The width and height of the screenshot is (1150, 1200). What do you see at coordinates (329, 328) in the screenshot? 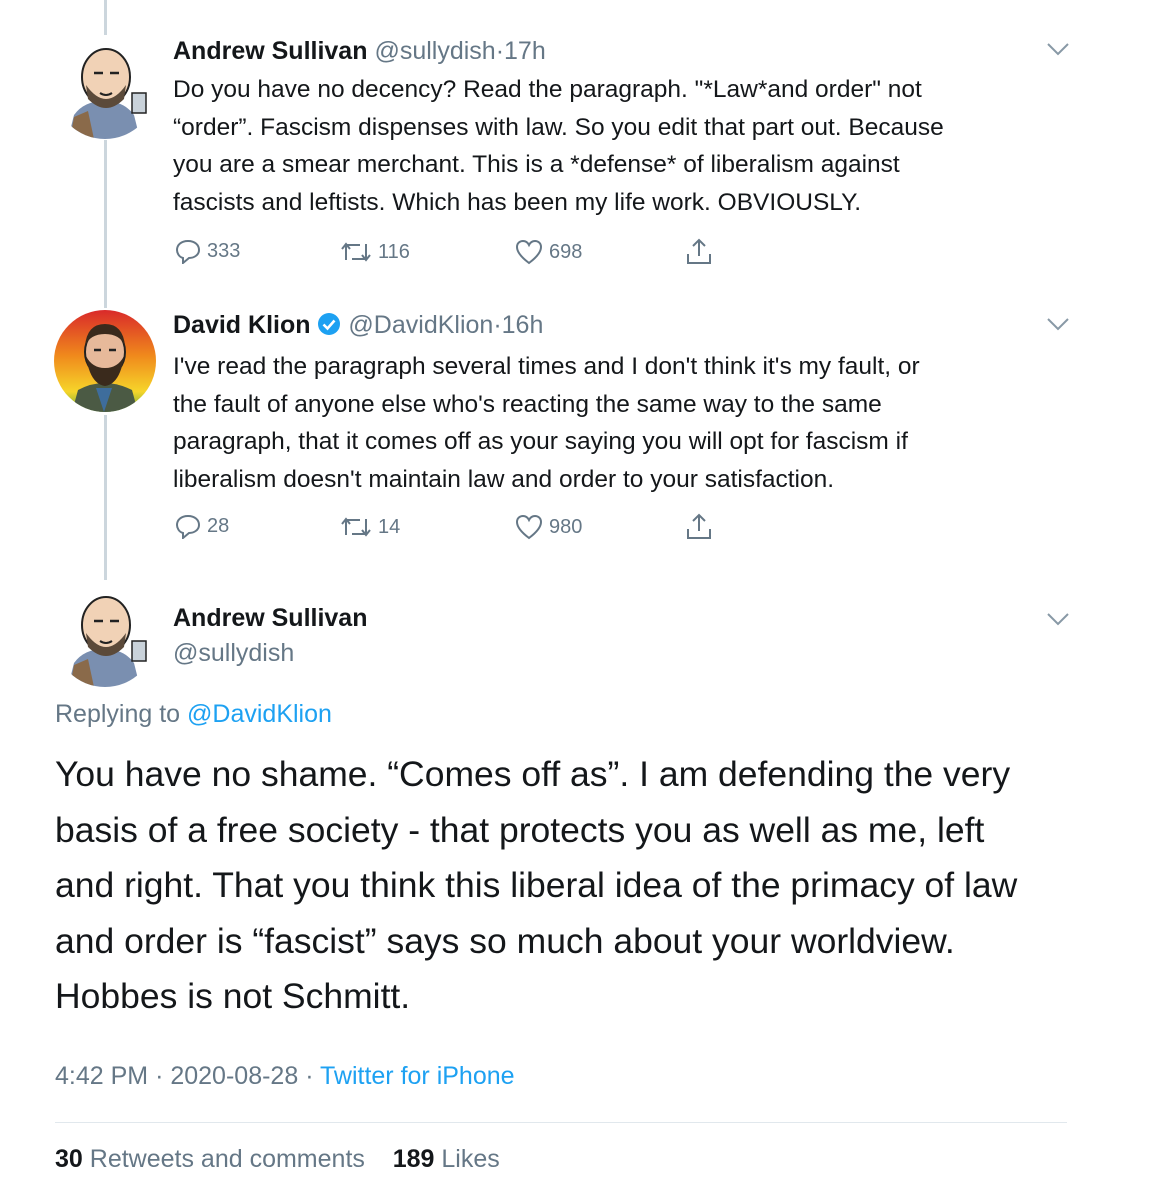
I see `verified-badge-icon` at bounding box center [329, 328].